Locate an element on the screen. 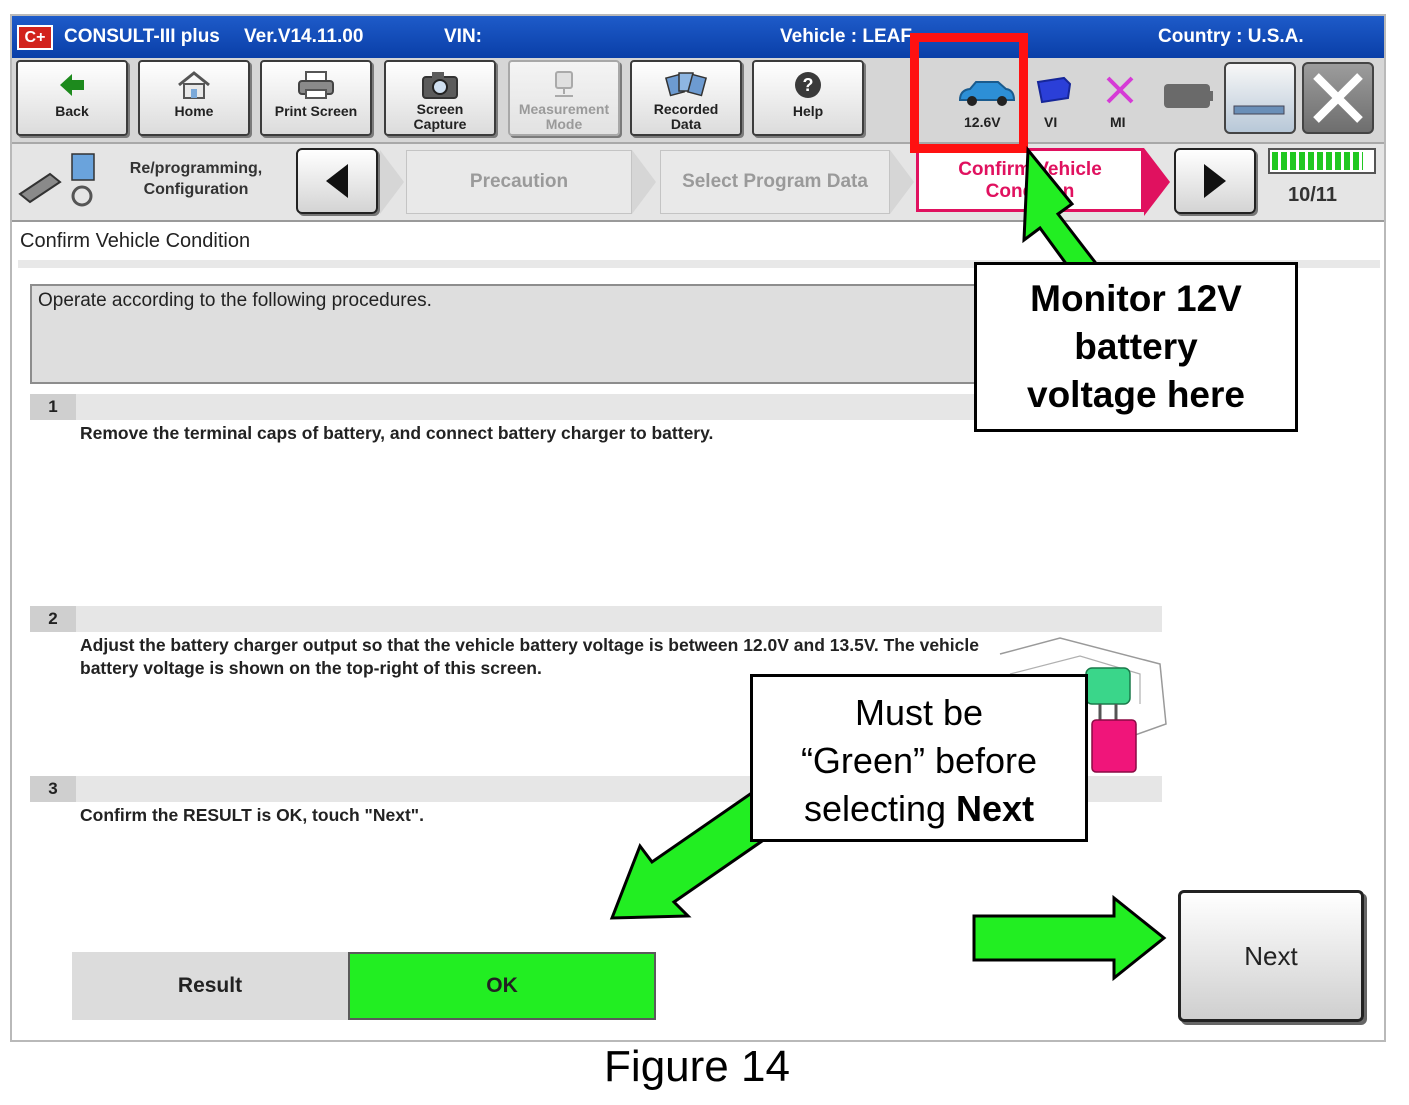  callout-line: Must be is located at coordinates (919, 712).